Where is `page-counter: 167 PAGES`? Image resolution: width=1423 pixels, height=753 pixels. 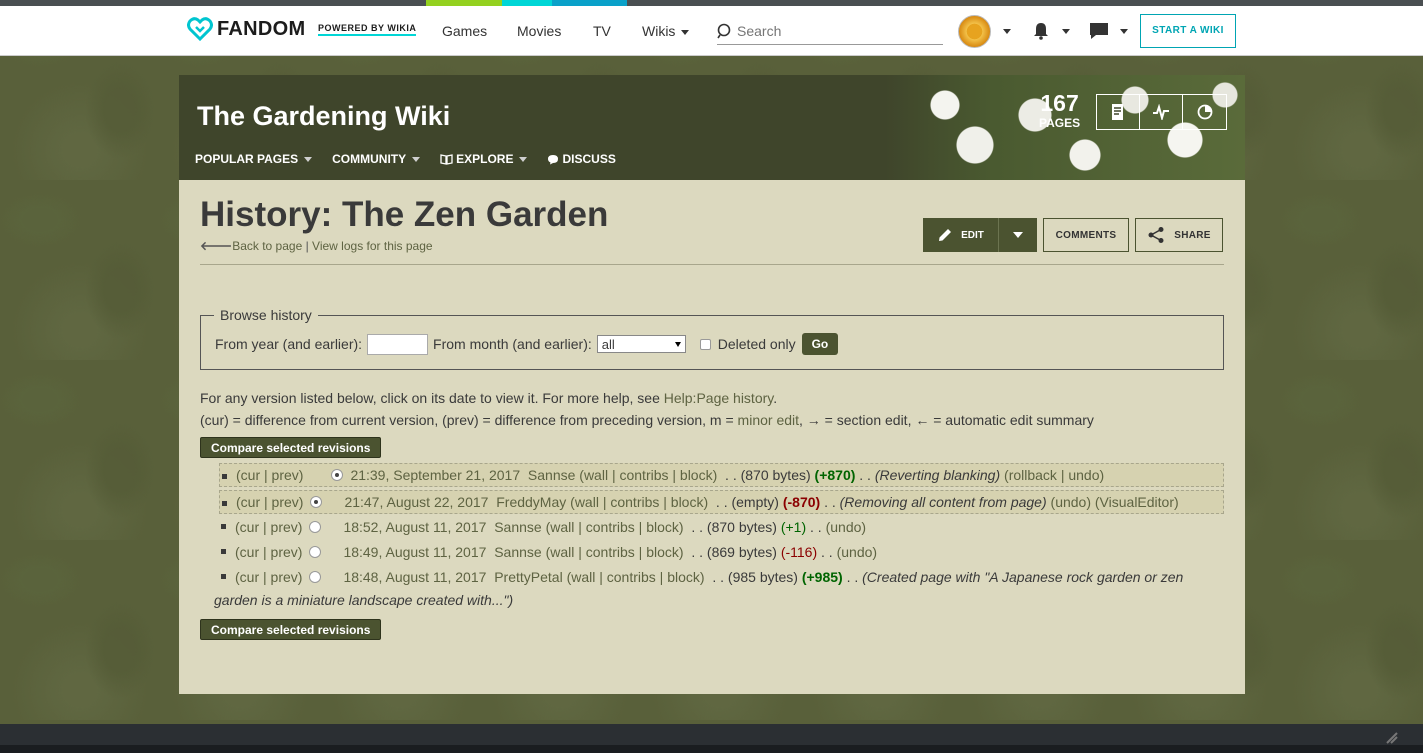 page-counter: 167 PAGES is located at coordinates (1059, 110).